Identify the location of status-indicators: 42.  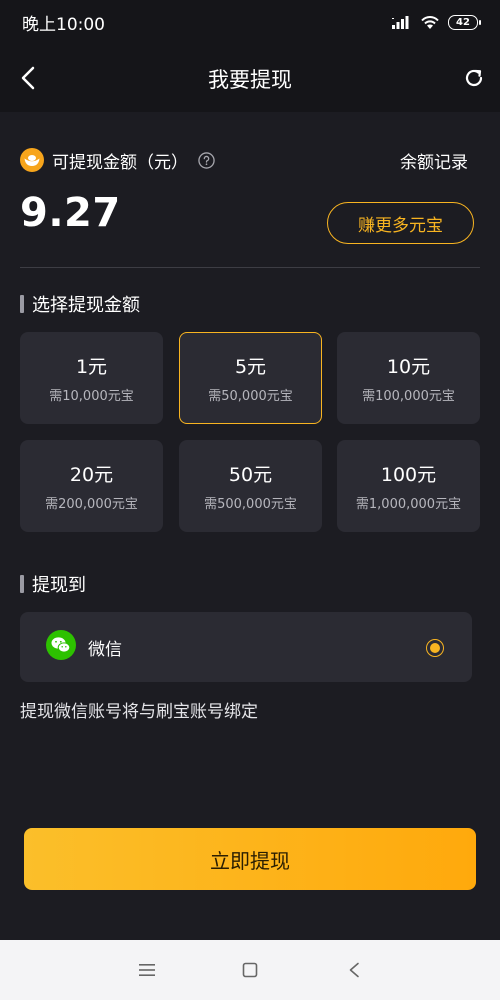
(436, 22).